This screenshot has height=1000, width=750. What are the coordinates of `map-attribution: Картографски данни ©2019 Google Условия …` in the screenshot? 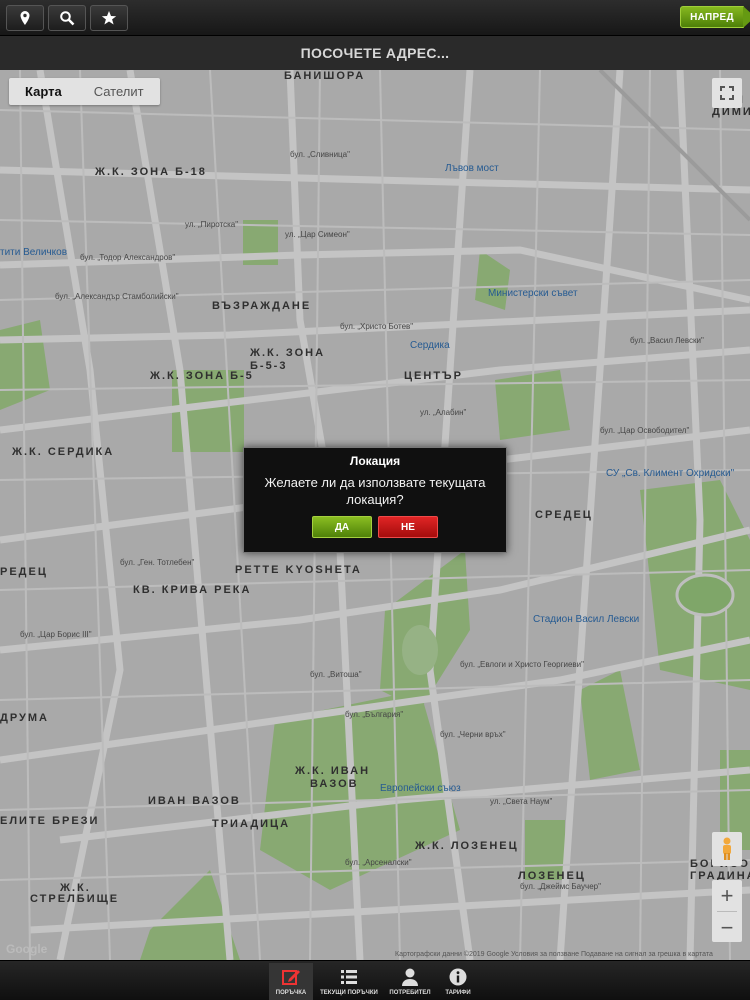 It's located at (554, 954).